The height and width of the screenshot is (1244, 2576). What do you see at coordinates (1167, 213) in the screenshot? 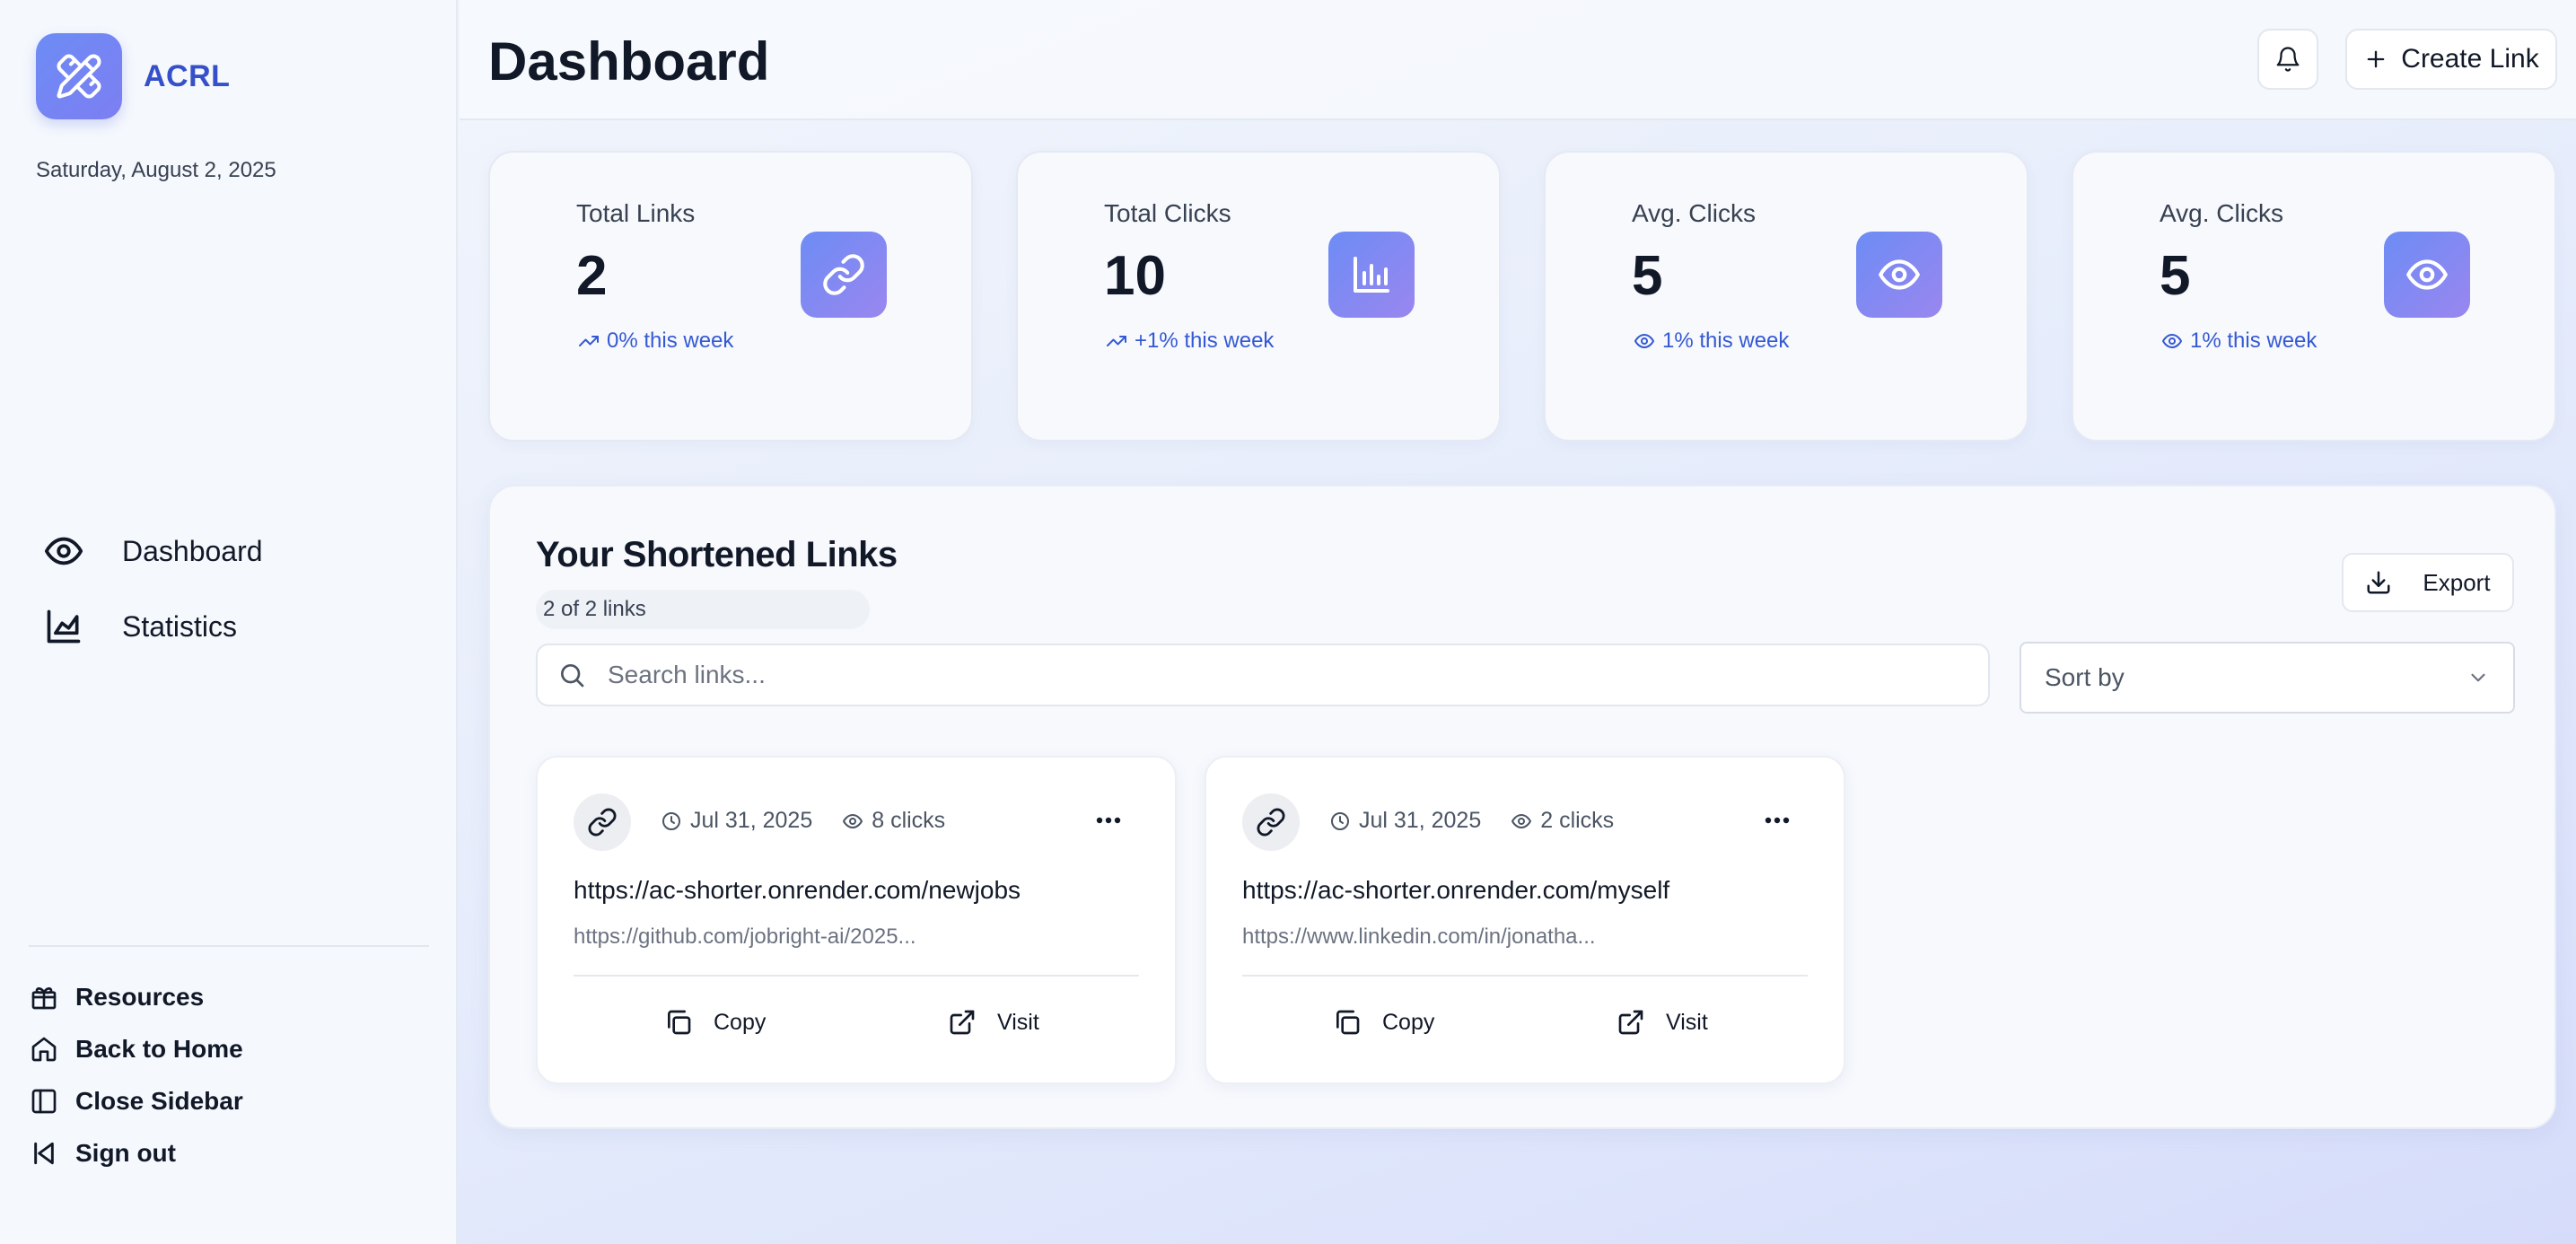
I see `stat-label: Total Clicks` at bounding box center [1167, 213].